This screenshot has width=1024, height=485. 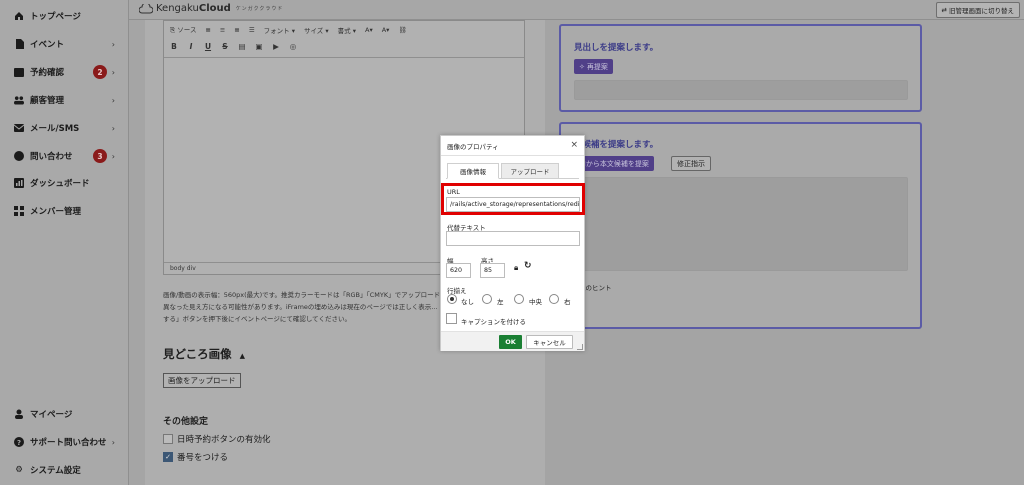 What do you see at coordinates (64, 183) in the screenshot?
I see `sidebar-item-dashboard: ダッシュボード` at bounding box center [64, 183].